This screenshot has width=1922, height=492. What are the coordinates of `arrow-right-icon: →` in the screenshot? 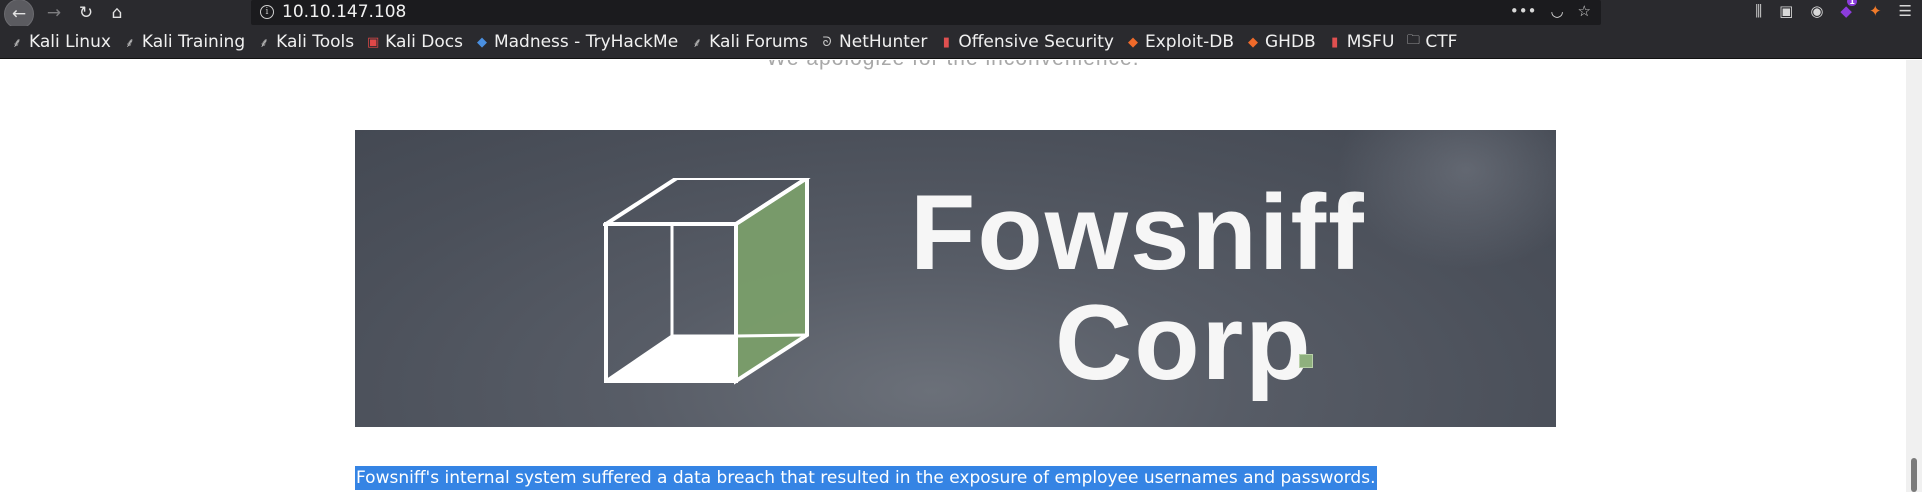 It's located at (54, 13).